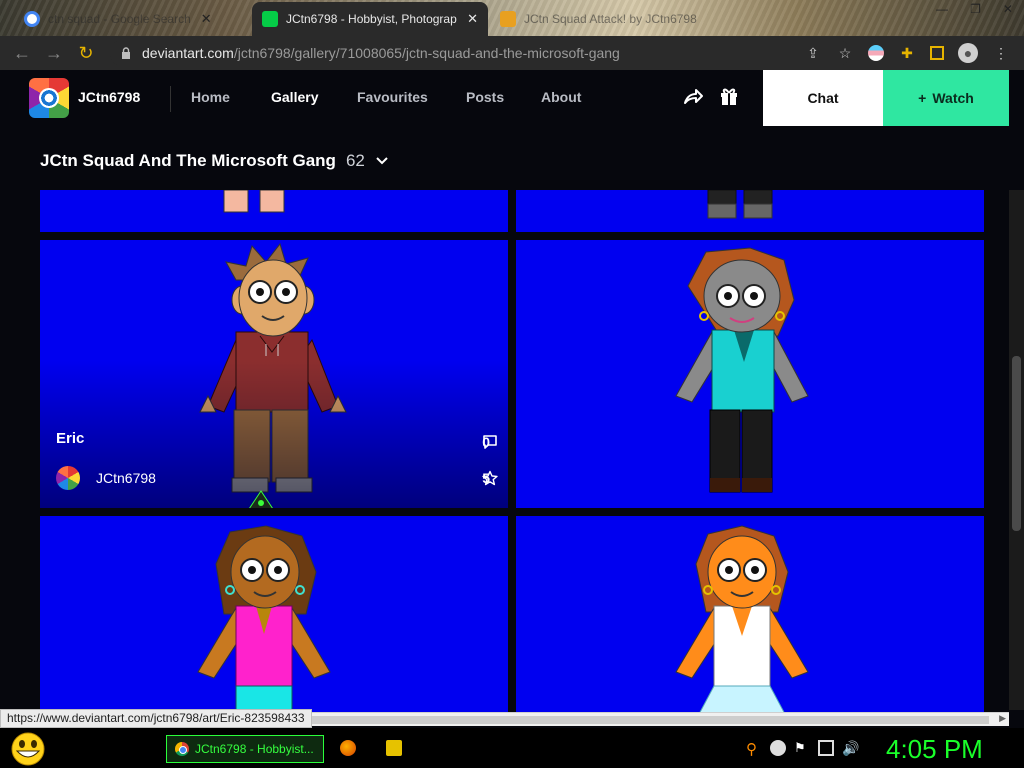  What do you see at coordinates (968, 53) in the screenshot?
I see `profile-avatar-icon: ●` at bounding box center [968, 53].